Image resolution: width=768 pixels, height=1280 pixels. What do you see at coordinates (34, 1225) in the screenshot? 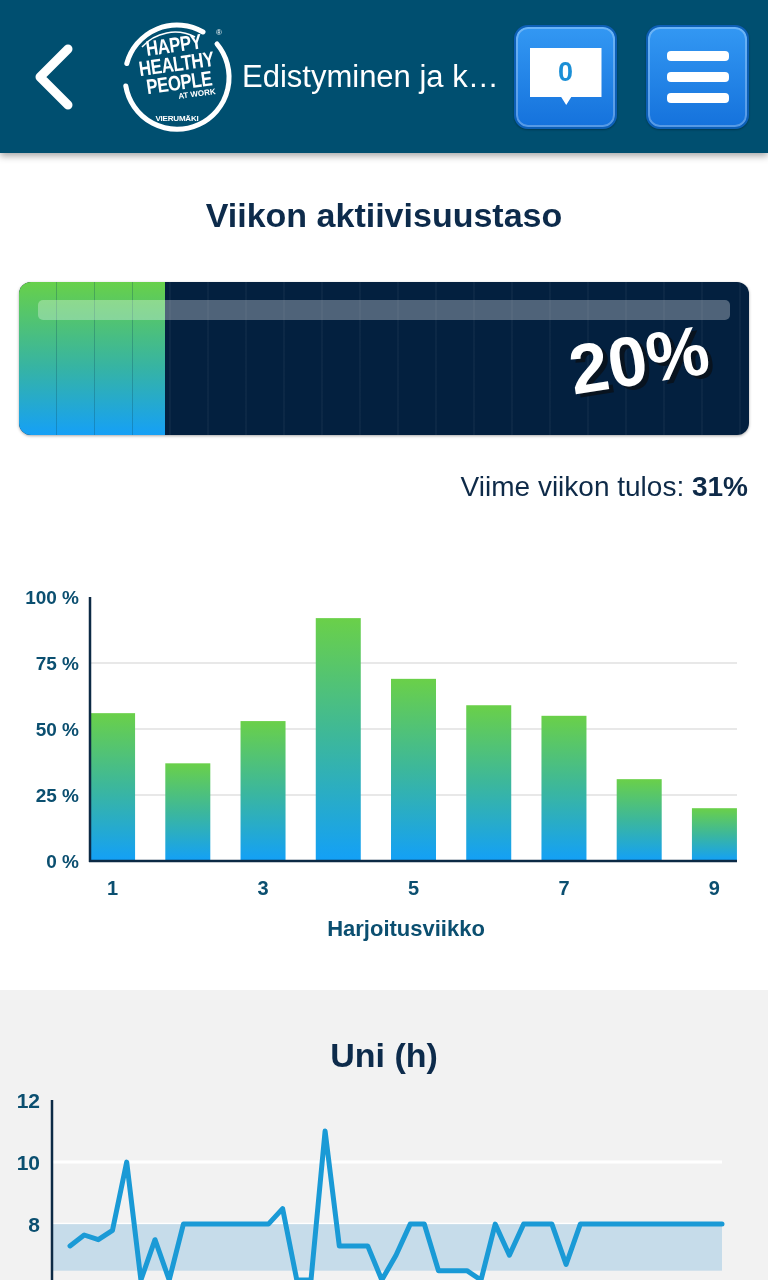
I see `axis-tick-label: 8` at bounding box center [34, 1225].